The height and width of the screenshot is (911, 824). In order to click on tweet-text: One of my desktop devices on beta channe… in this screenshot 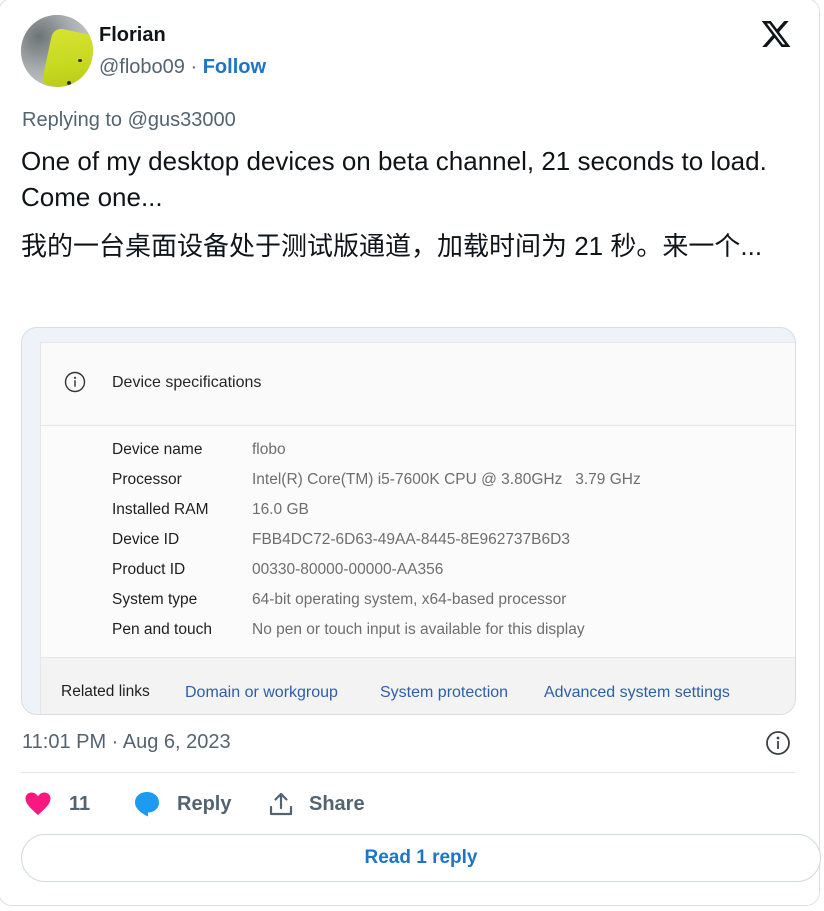, I will do `click(394, 179)`.